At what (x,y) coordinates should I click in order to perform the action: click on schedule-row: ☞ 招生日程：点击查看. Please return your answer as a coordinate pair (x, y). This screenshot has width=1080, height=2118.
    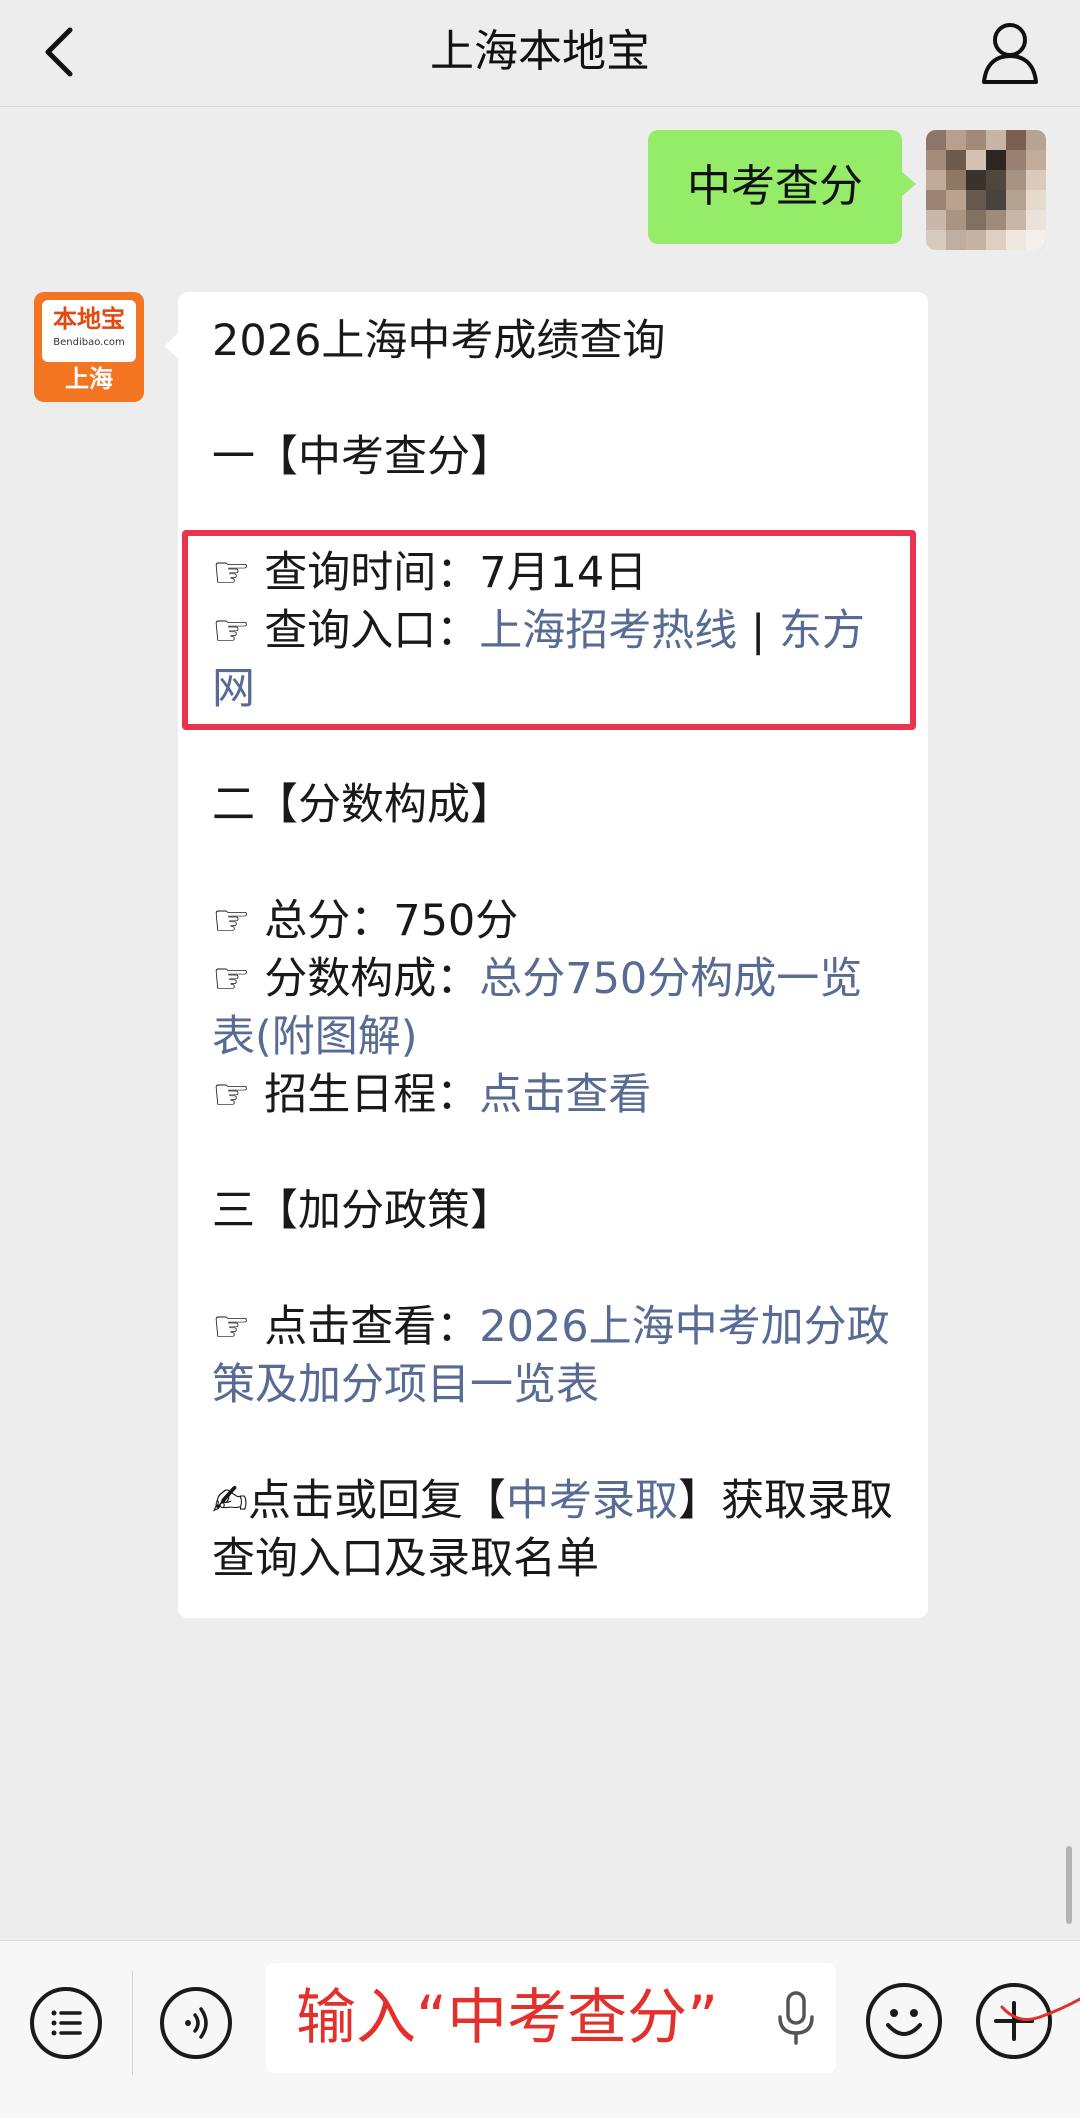
    Looking at the image, I should click on (557, 1095).